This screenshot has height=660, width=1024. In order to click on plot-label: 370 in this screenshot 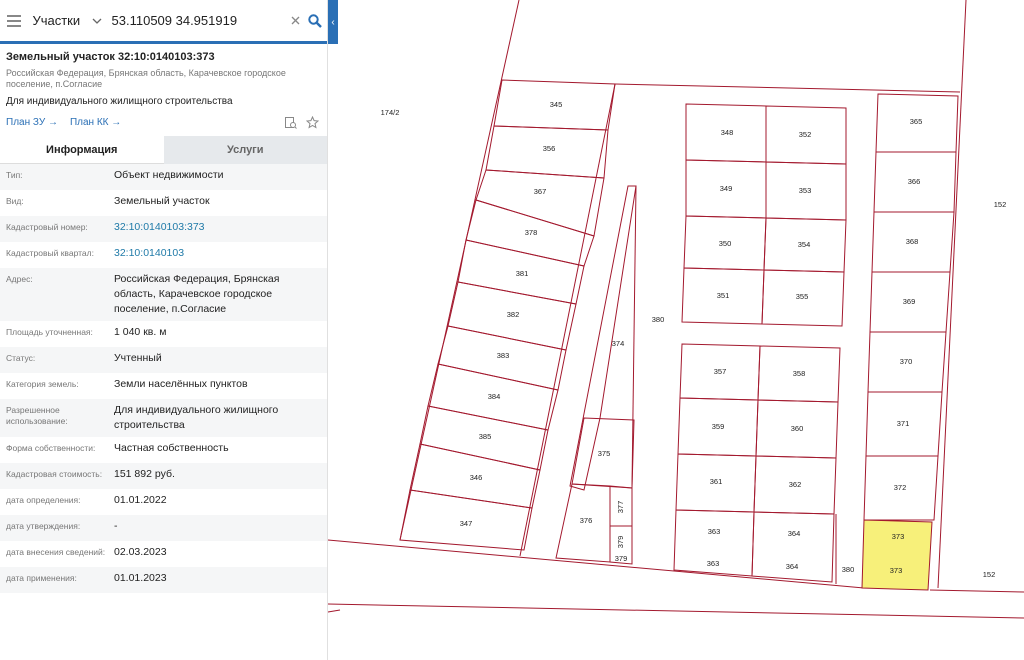, I will do `click(906, 361)`.